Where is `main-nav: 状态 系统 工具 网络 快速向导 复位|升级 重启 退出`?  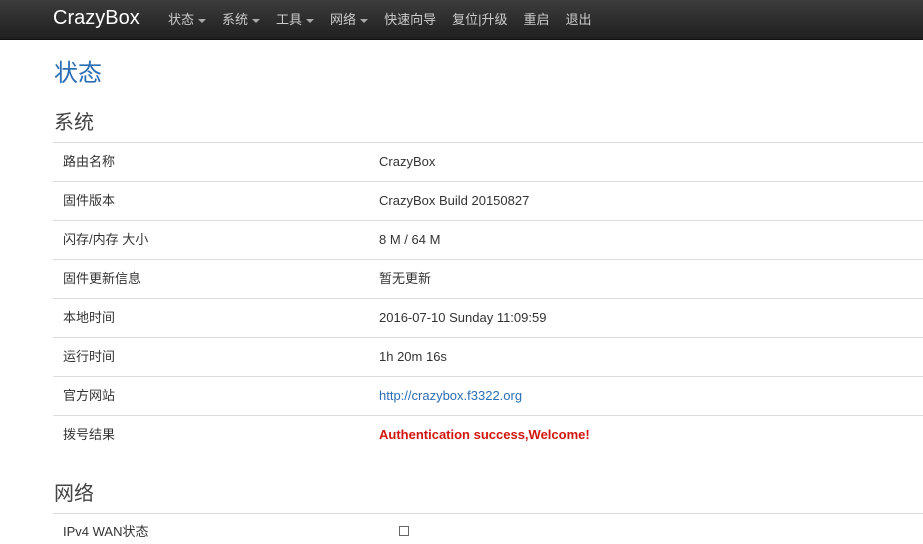 main-nav: 状态 系统 工具 网络 快速向导 复位|升级 重启 退出 is located at coordinates (380, 19).